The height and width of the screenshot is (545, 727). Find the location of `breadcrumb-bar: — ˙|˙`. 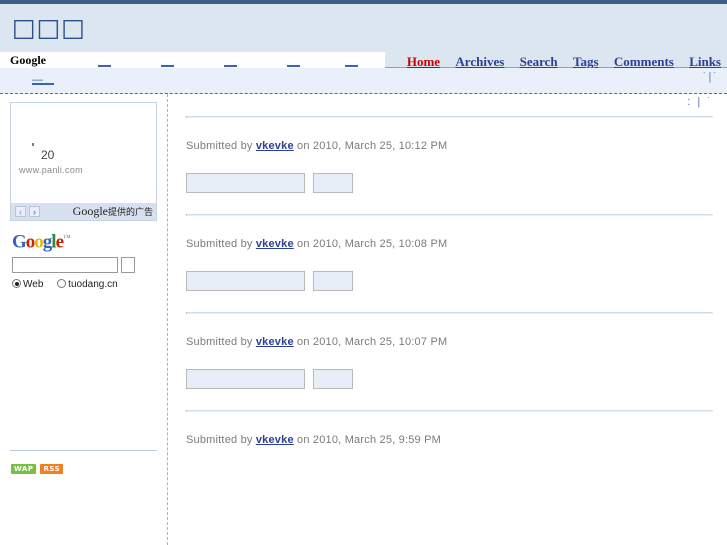

breadcrumb-bar: — ˙|˙ is located at coordinates (363, 81).